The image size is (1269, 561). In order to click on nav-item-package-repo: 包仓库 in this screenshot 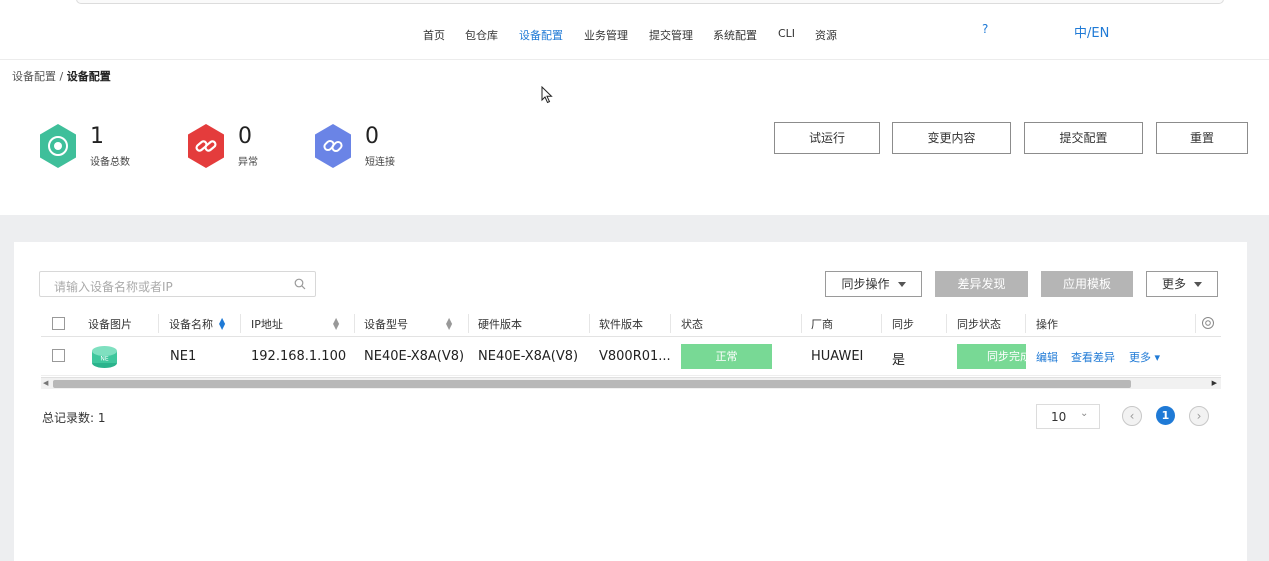, I will do `click(481, 35)`.